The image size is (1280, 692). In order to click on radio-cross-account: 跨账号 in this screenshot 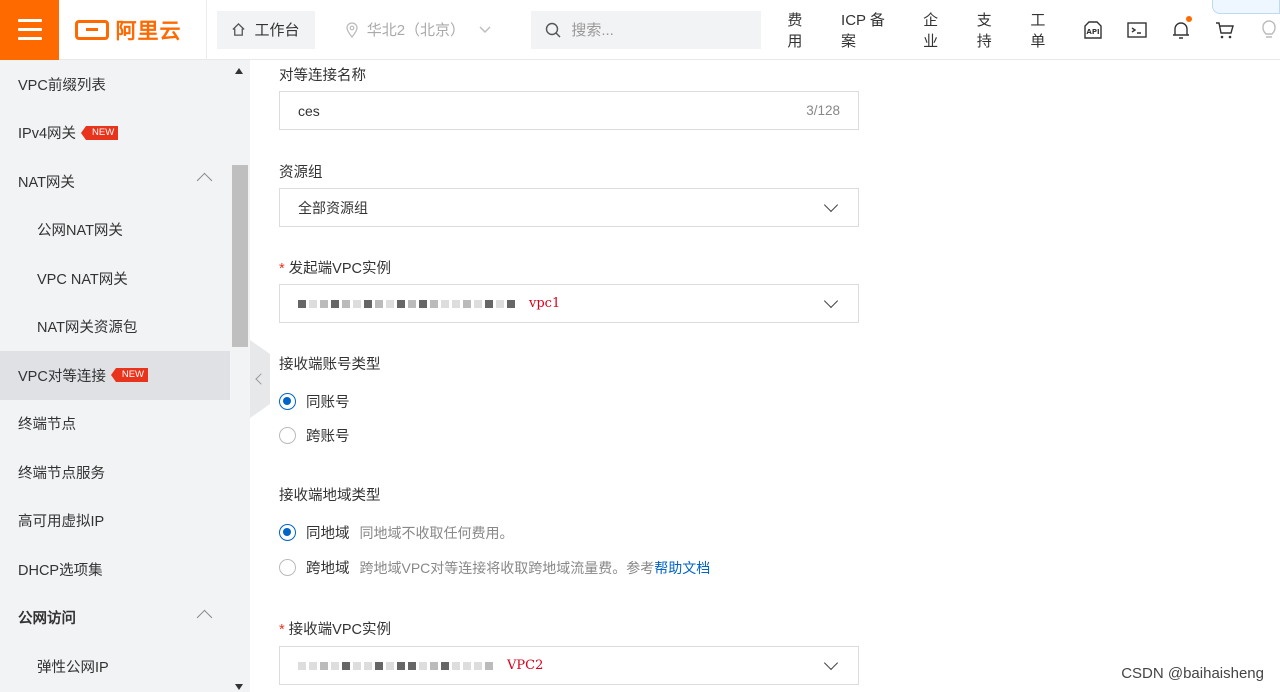, I will do `click(314, 435)`.